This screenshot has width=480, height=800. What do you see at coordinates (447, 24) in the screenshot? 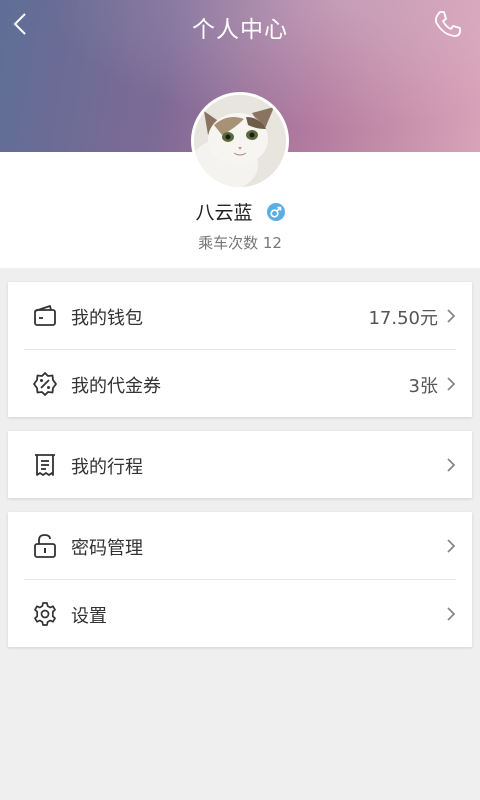
I see `phone-icon` at bounding box center [447, 24].